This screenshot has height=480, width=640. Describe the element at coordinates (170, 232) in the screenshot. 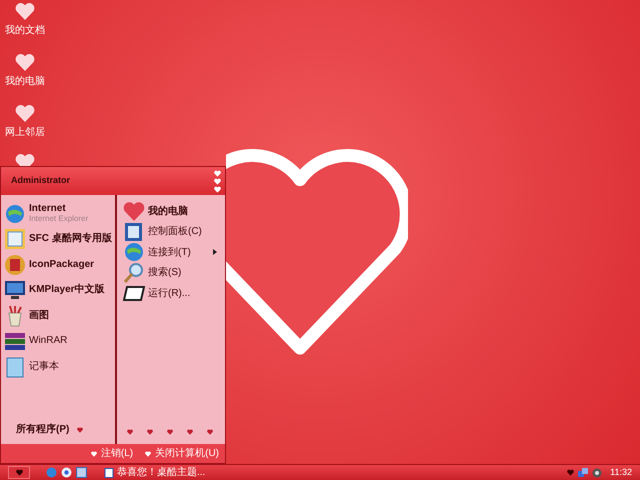

I see `place-item: 控制面板(C)` at that location.